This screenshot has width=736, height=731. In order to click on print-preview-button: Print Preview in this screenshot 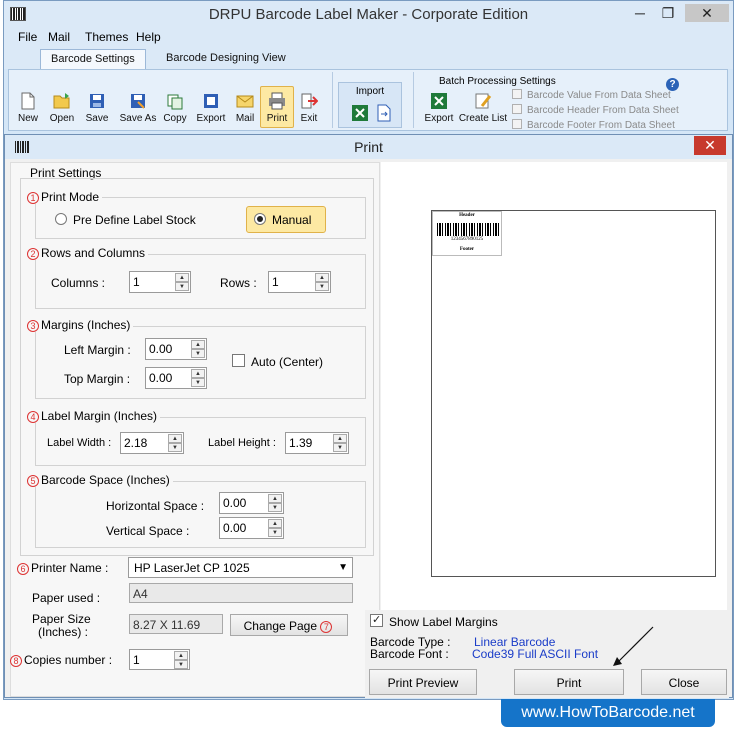, I will do `click(423, 682)`.